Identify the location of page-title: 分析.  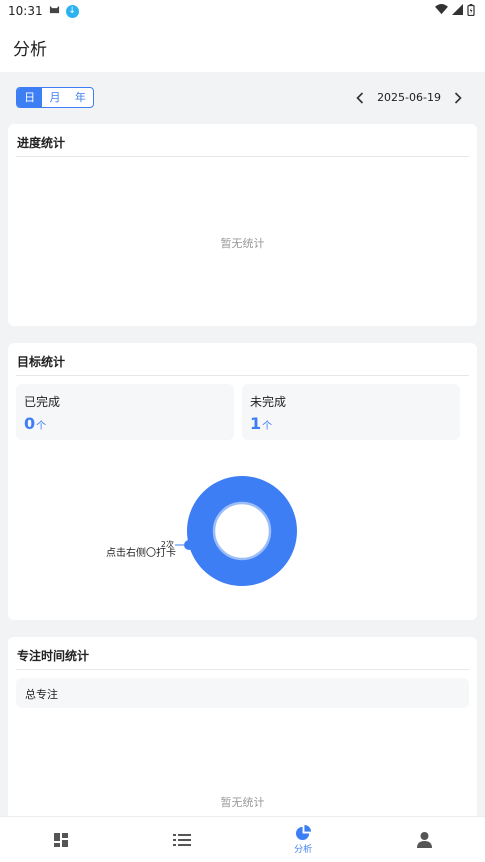
(30, 49).